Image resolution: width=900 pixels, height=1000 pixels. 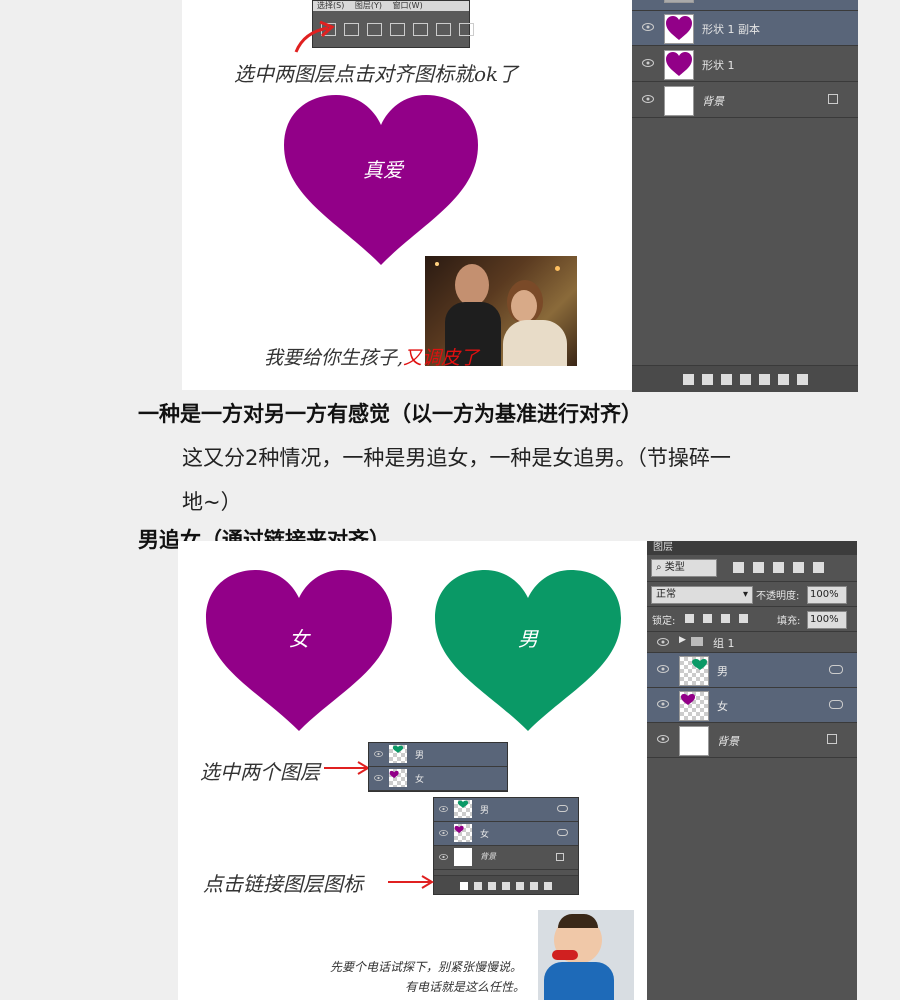 What do you see at coordinates (752, 705) in the screenshot?
I see `layer-row-female: 女` at bounding box center [752, 705].